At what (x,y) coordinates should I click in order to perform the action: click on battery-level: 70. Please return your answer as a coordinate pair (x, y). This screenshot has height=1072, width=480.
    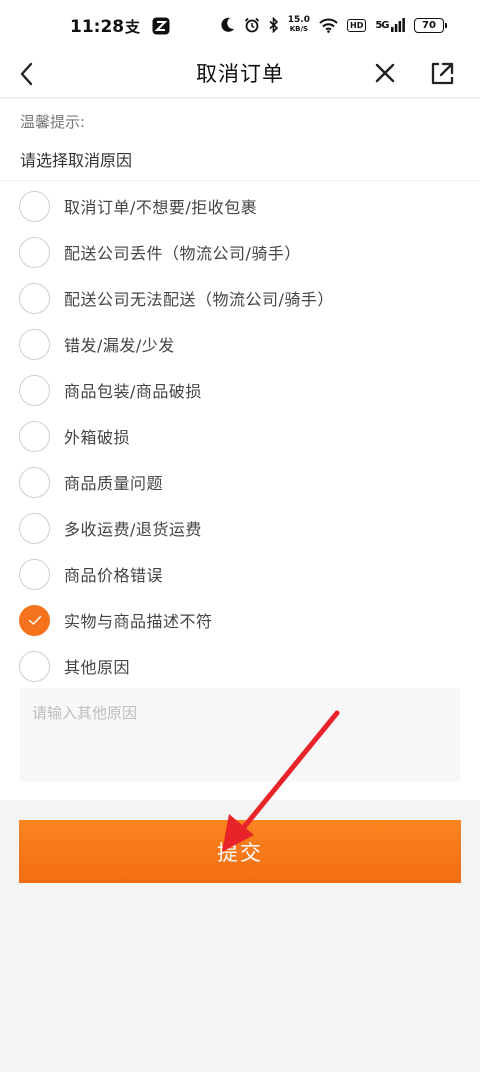
    Looking at the image, I should click on (429, 25).